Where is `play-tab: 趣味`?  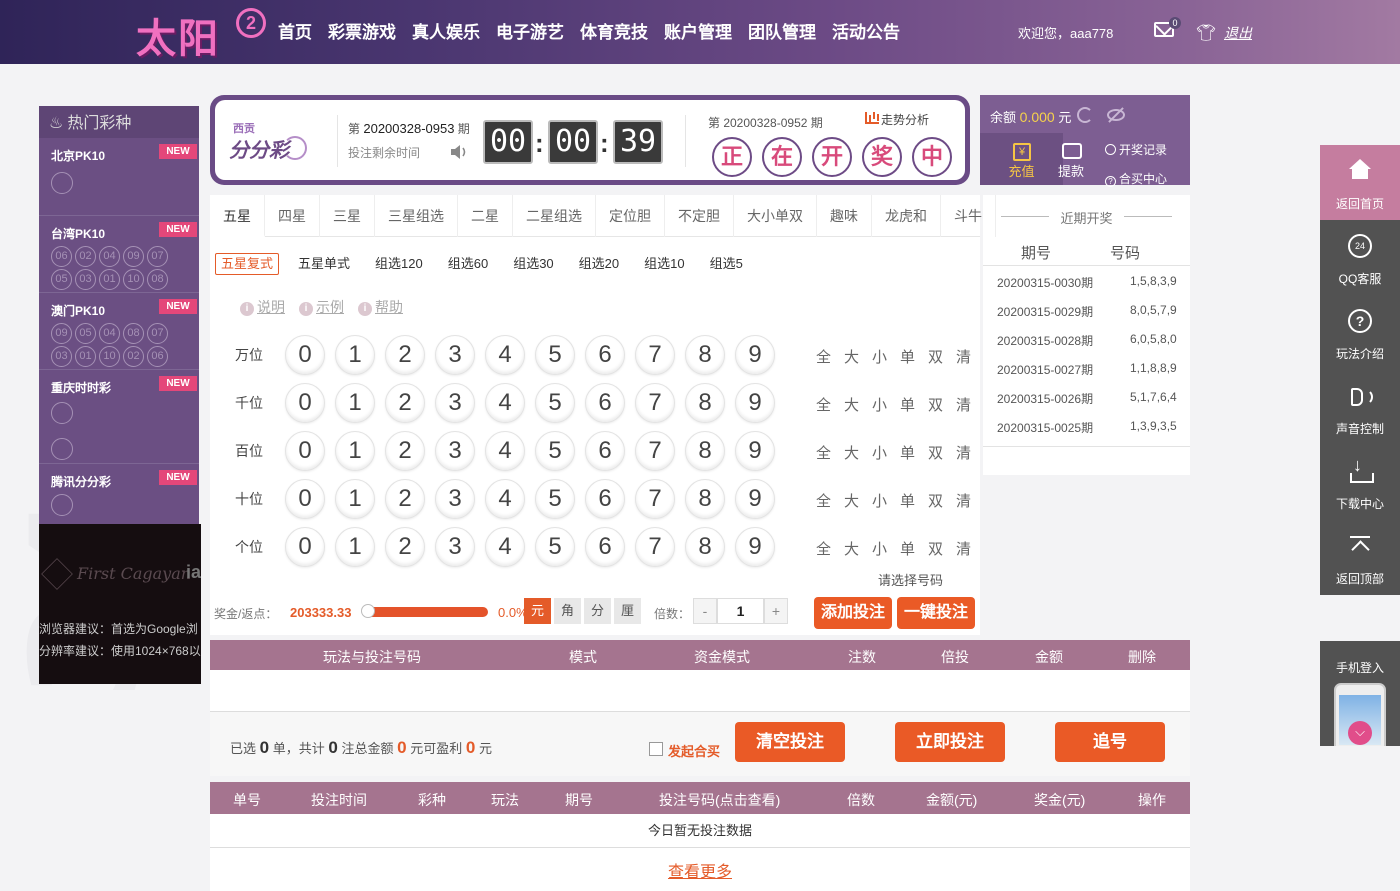 play-tab: 趣味 is located at coordinates (844, 216).